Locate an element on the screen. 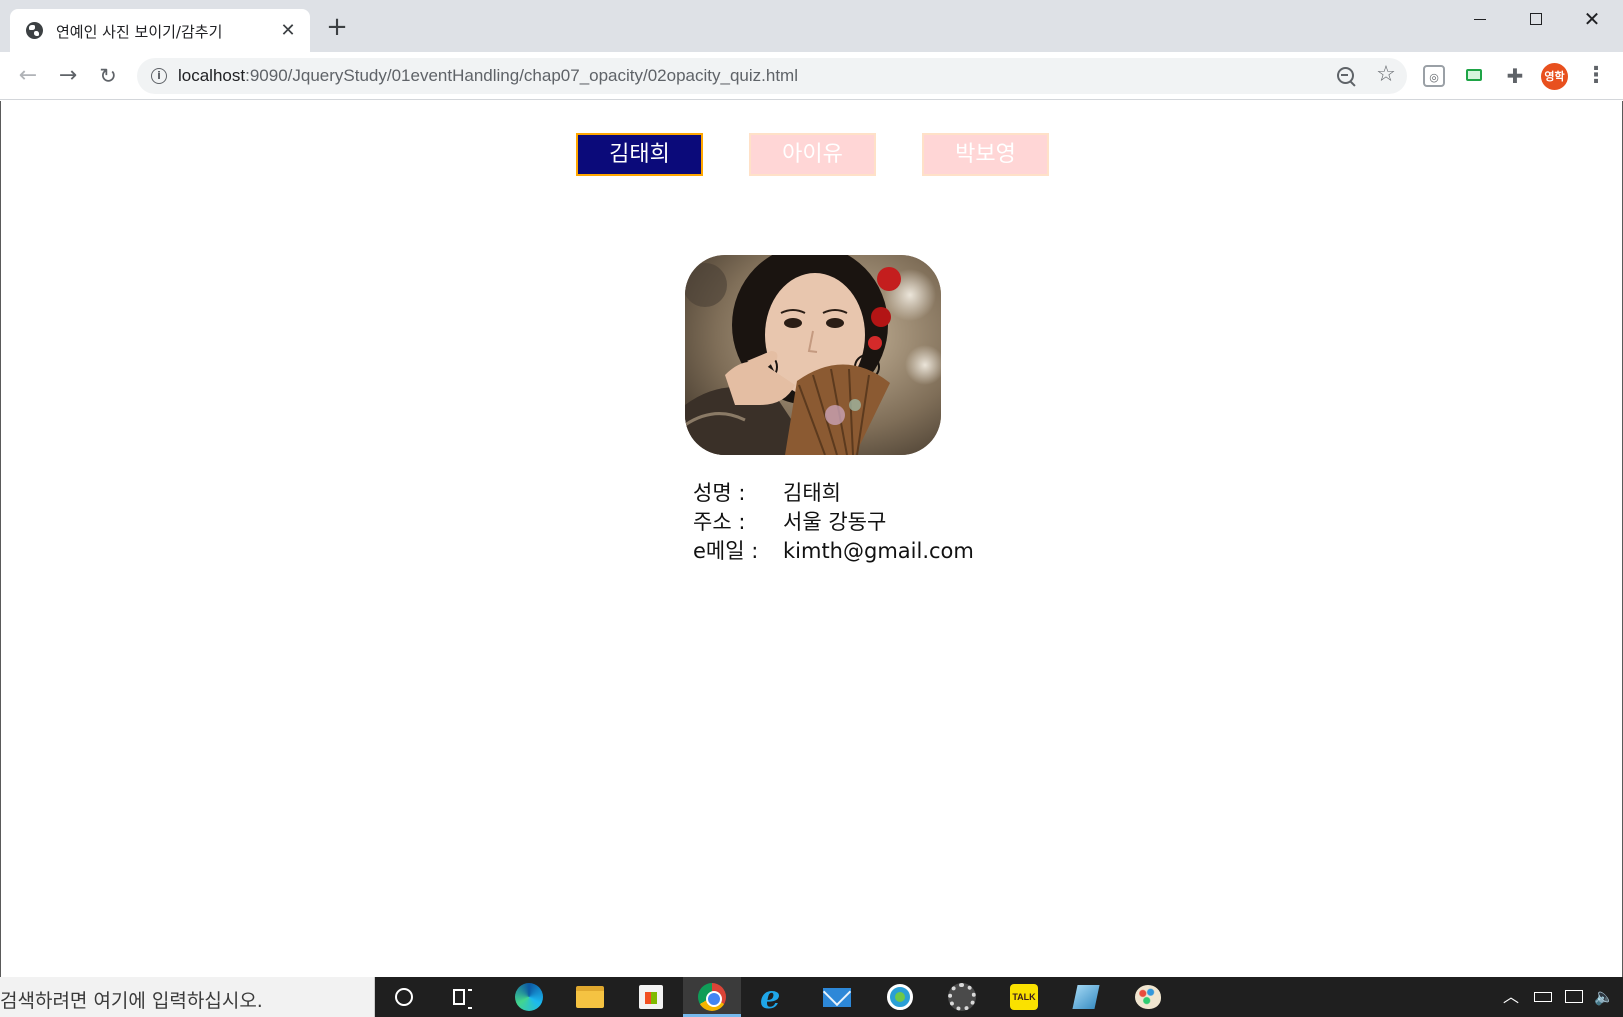 This screenshot has width=1623, height=1017. new-tab-button: + is located at coordinates (337, 27).